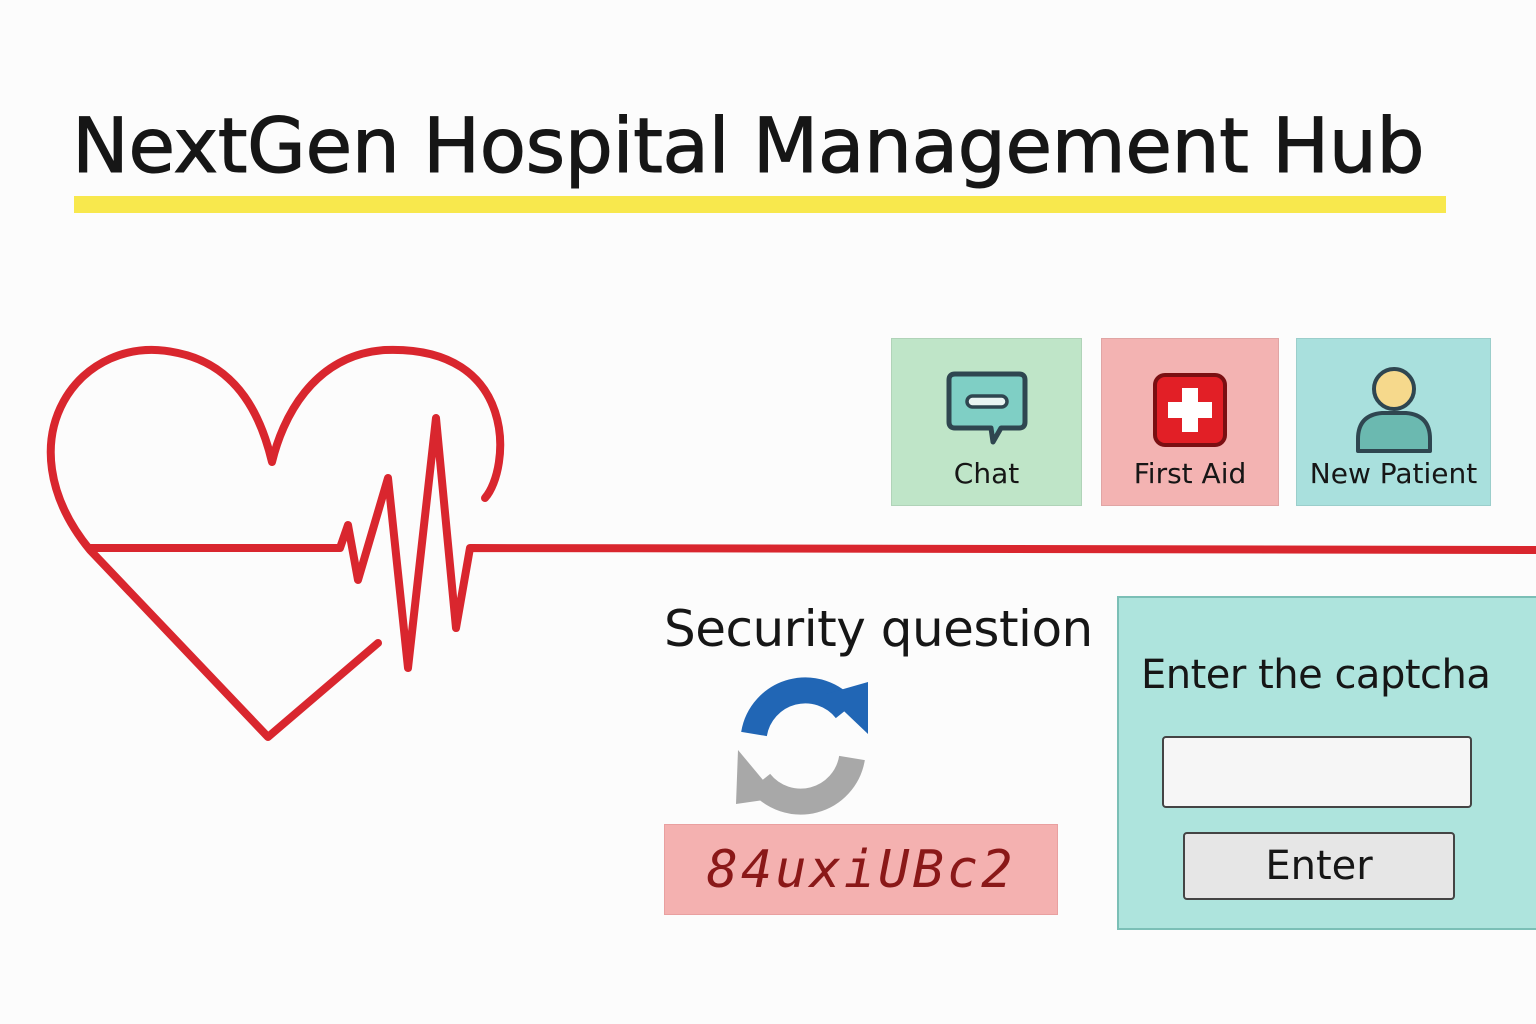  What do you see at coordinates (1316, 675) in the screenshot?
I see `captcha-label: Enter the captcha` at bounding box center [1316, 675].